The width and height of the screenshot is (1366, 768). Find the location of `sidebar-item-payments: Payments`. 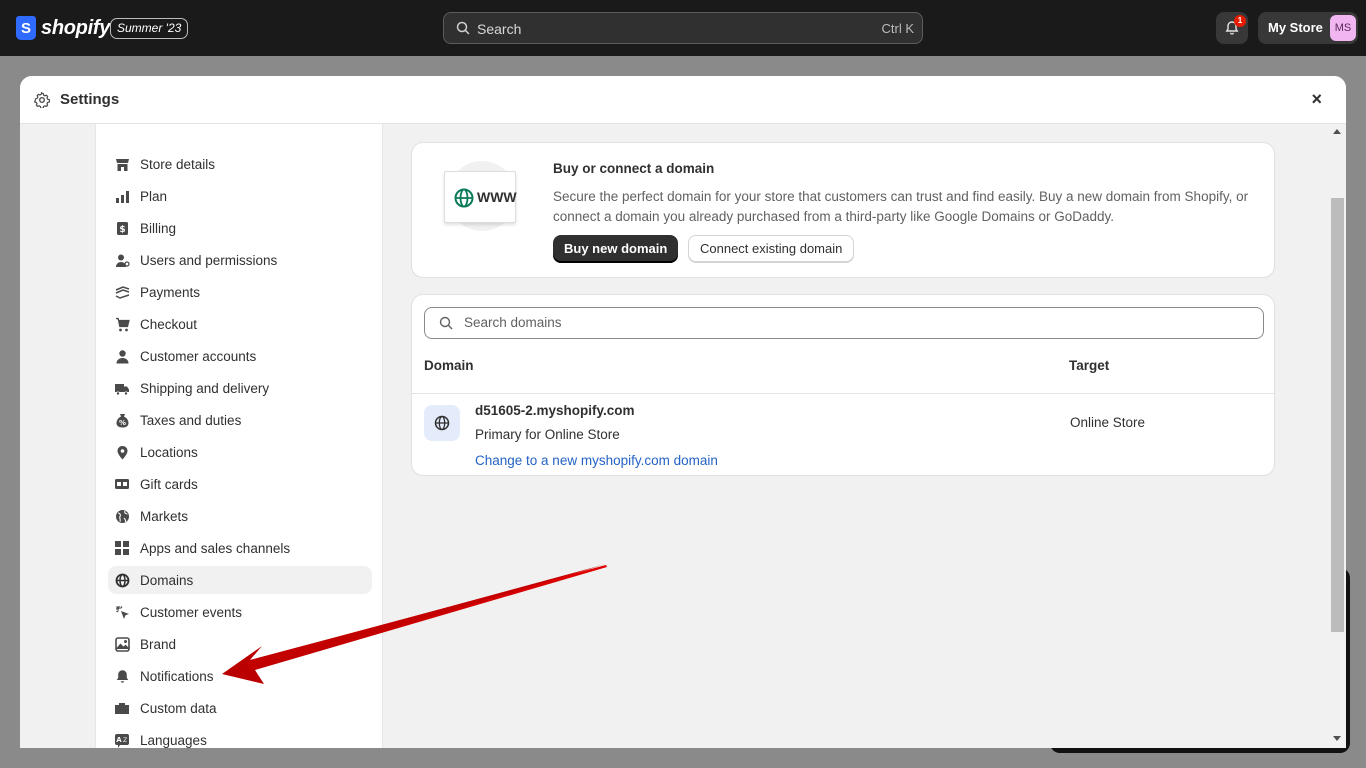

sidebar-item-payments: Payments is located at coordinates (240, 292).